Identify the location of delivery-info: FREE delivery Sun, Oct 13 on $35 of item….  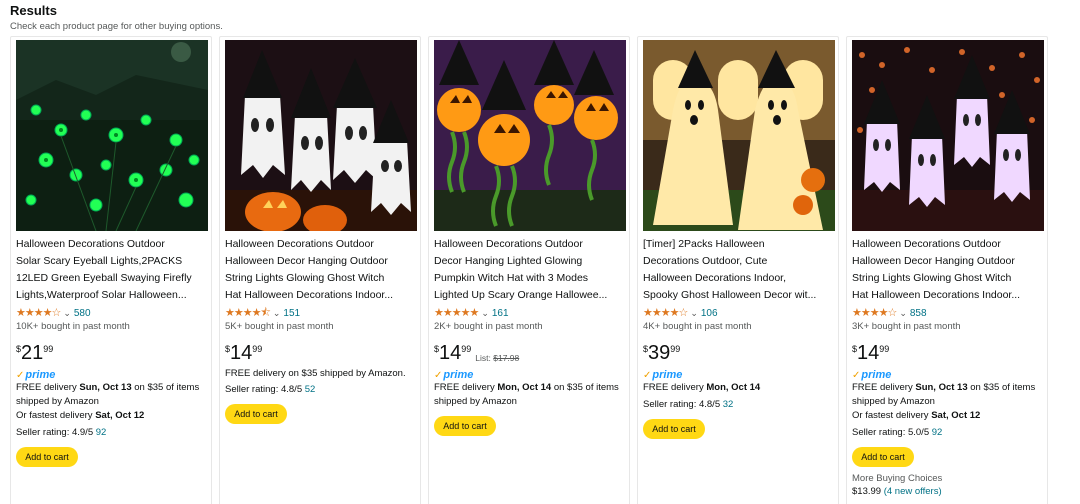
(113, 395).